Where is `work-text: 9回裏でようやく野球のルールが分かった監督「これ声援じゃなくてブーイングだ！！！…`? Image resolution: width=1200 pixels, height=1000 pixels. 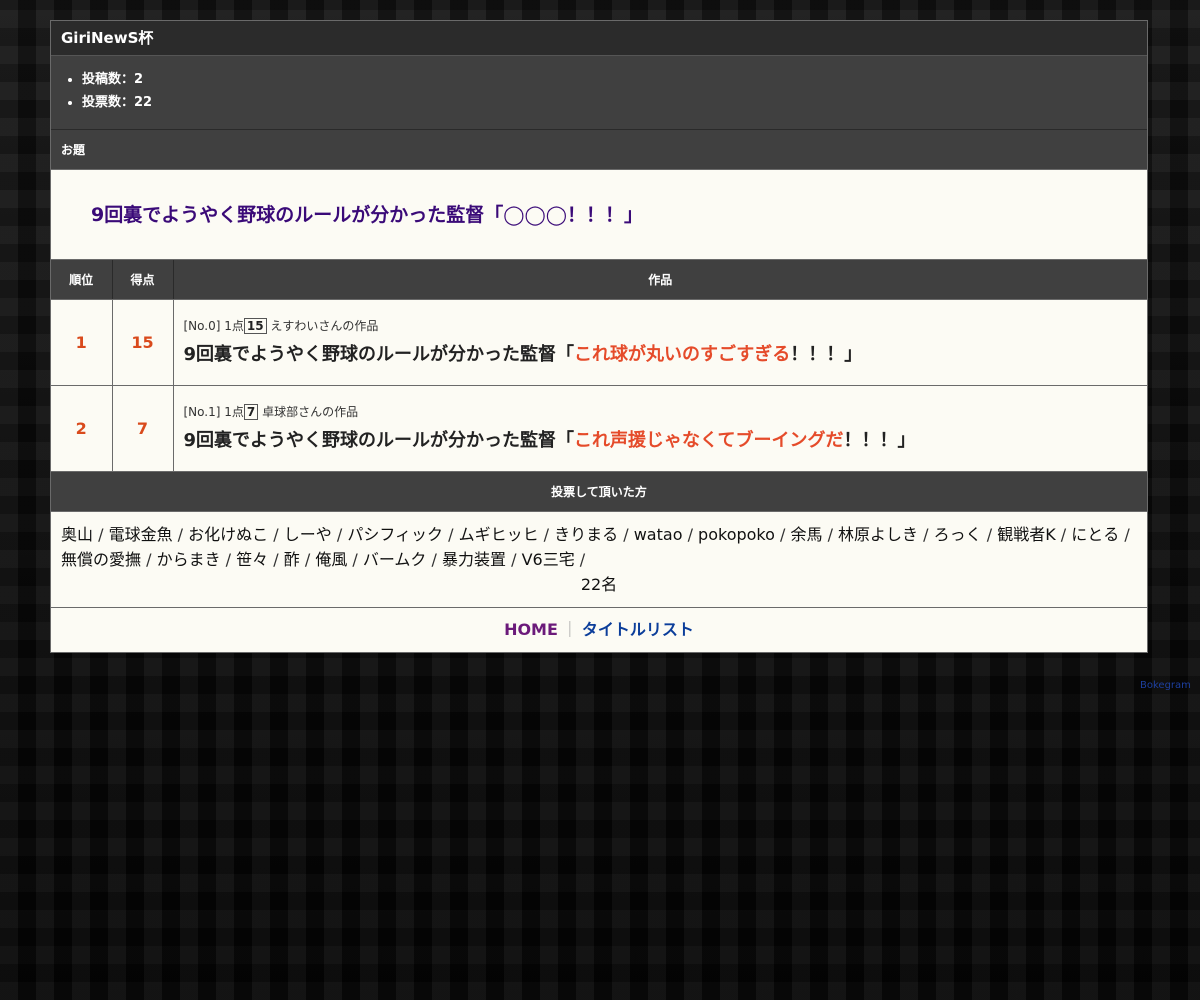
work-text: 9回裏でようやく野球のルールが分かった監督「これ声援じゃなくてブーイングだ！！！… is located at coordinates (666, 441).